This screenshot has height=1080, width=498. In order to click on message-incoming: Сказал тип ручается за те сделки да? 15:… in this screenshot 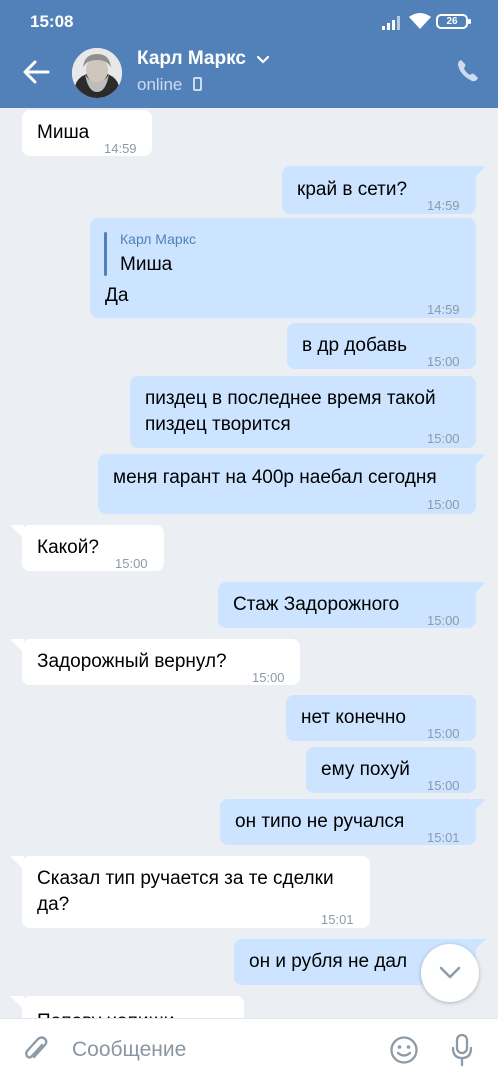, I will do `click(196, 892)`.